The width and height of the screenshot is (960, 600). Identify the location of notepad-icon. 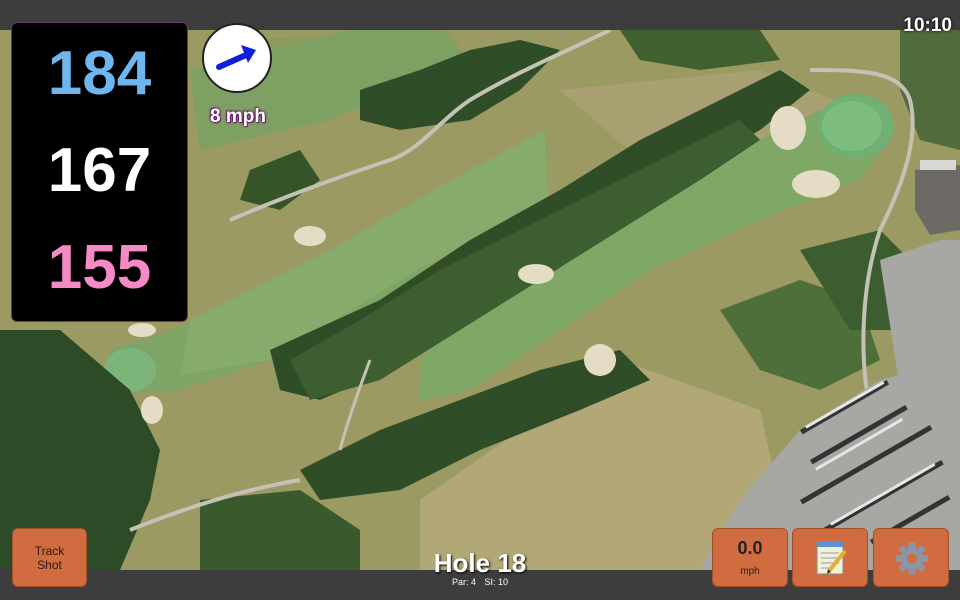
(831, 558).